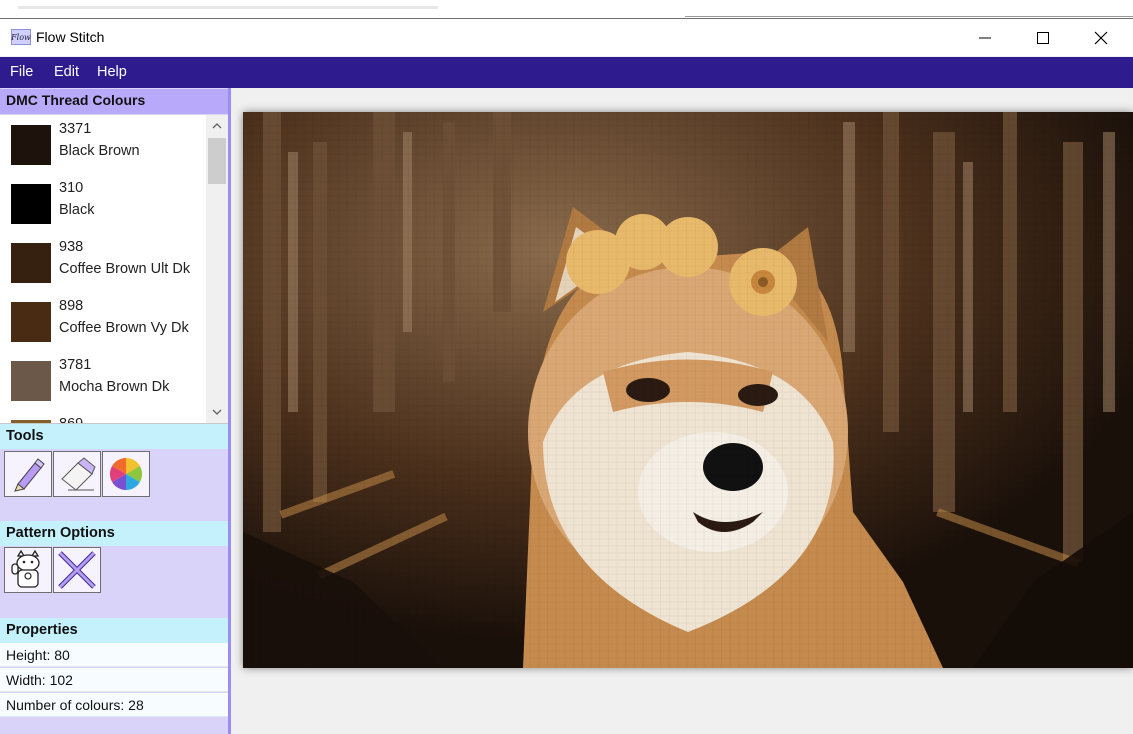  I want to click on thread-code: 3371, so click(75, 129).